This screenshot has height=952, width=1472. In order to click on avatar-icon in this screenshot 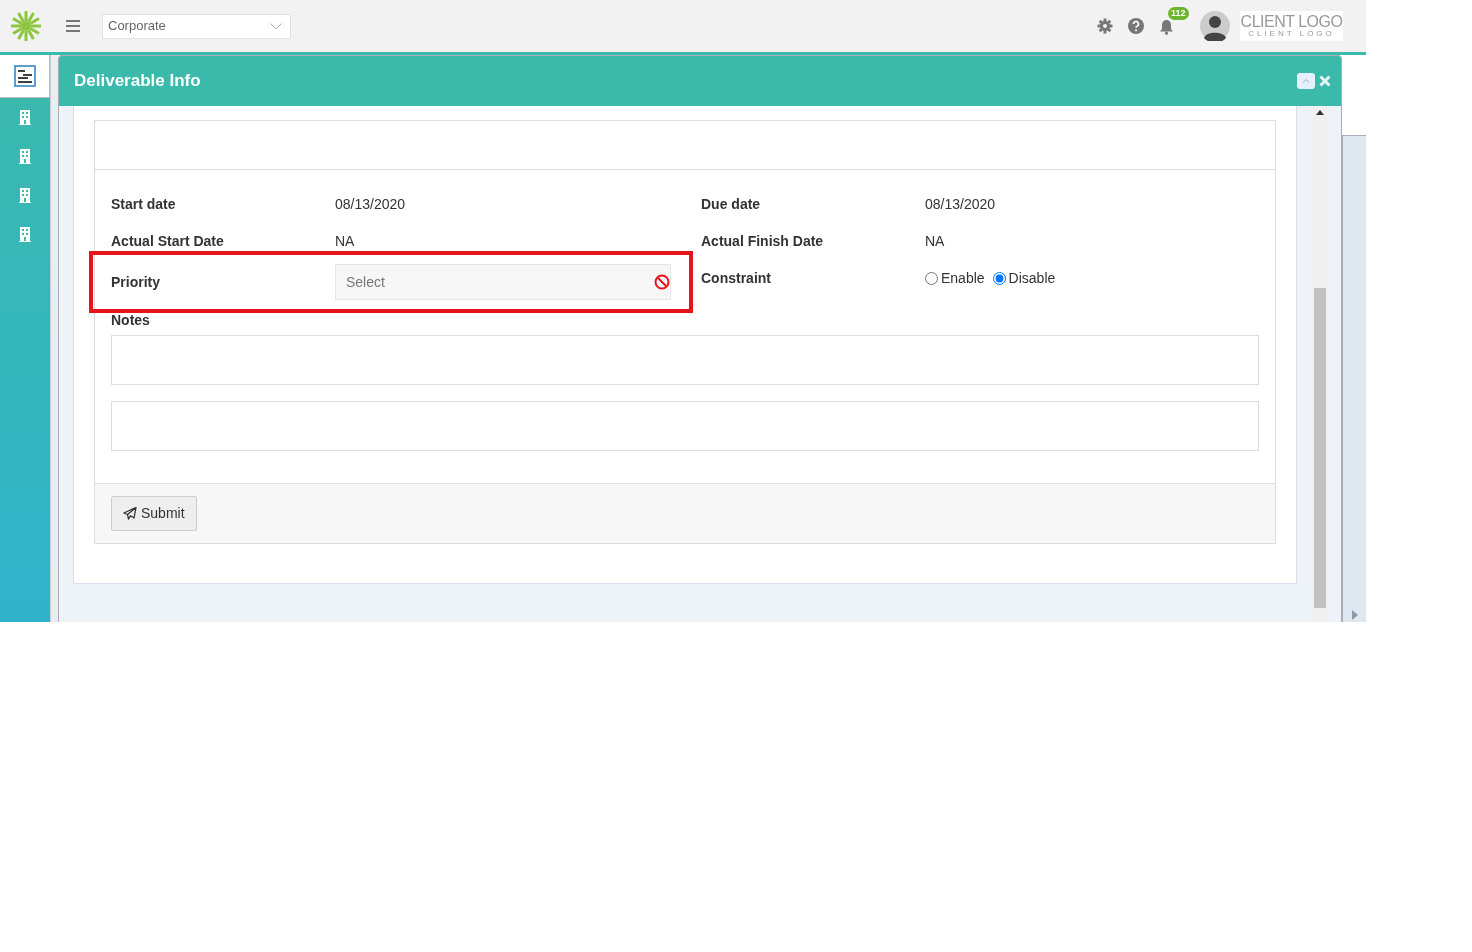, I will do `click(1215, 26)`.